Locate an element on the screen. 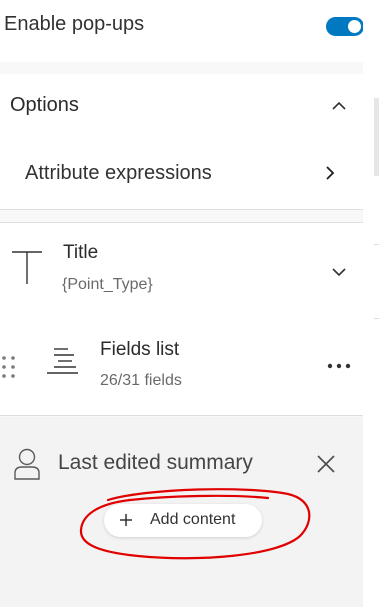  user-icon is located at coordinates (27, 464).